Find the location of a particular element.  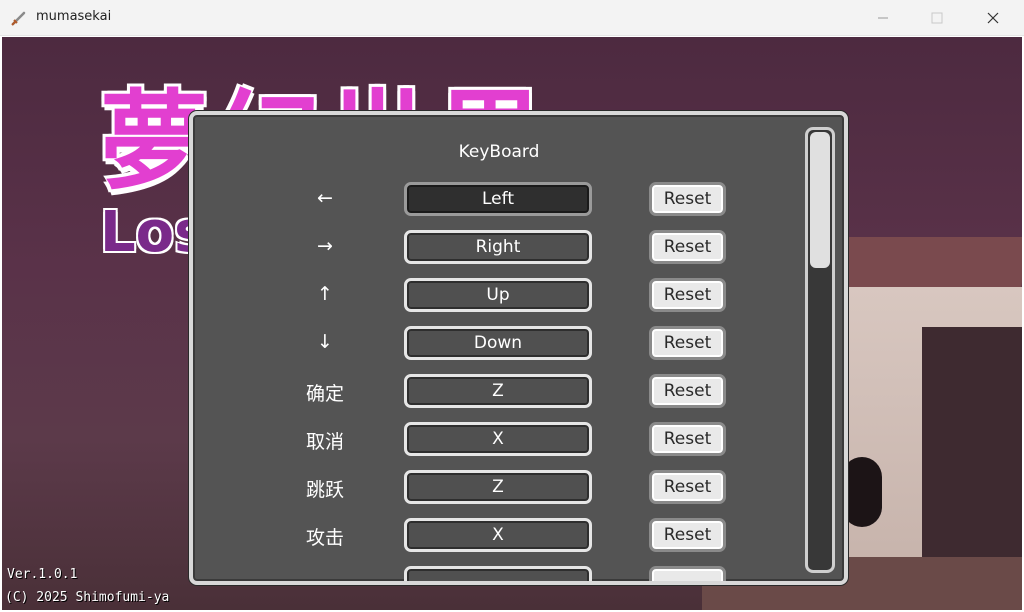

sword-icon is located at coordinates (19, 18).